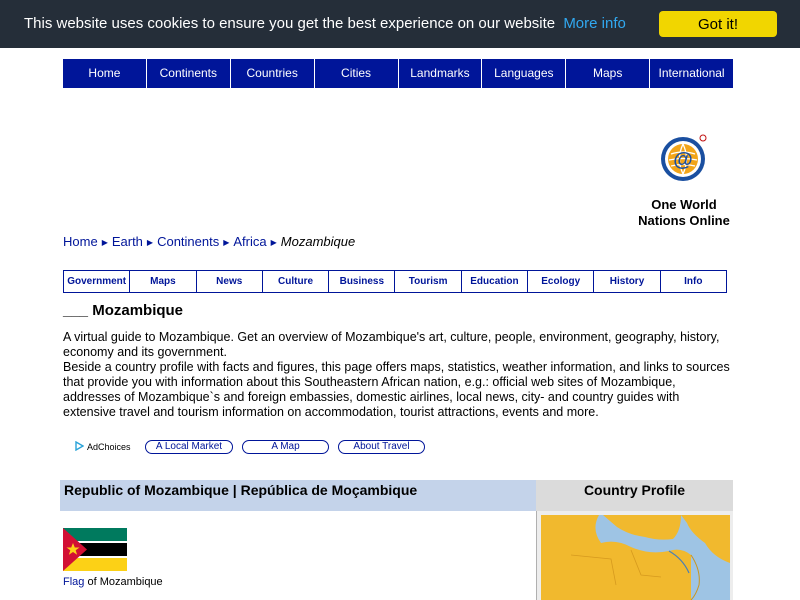 The image size is (800, 600). What do you see at coordinates (524, 73) in the screenshot?
I see `top-nav-languages: Languages` at bounding box center [524, 73].